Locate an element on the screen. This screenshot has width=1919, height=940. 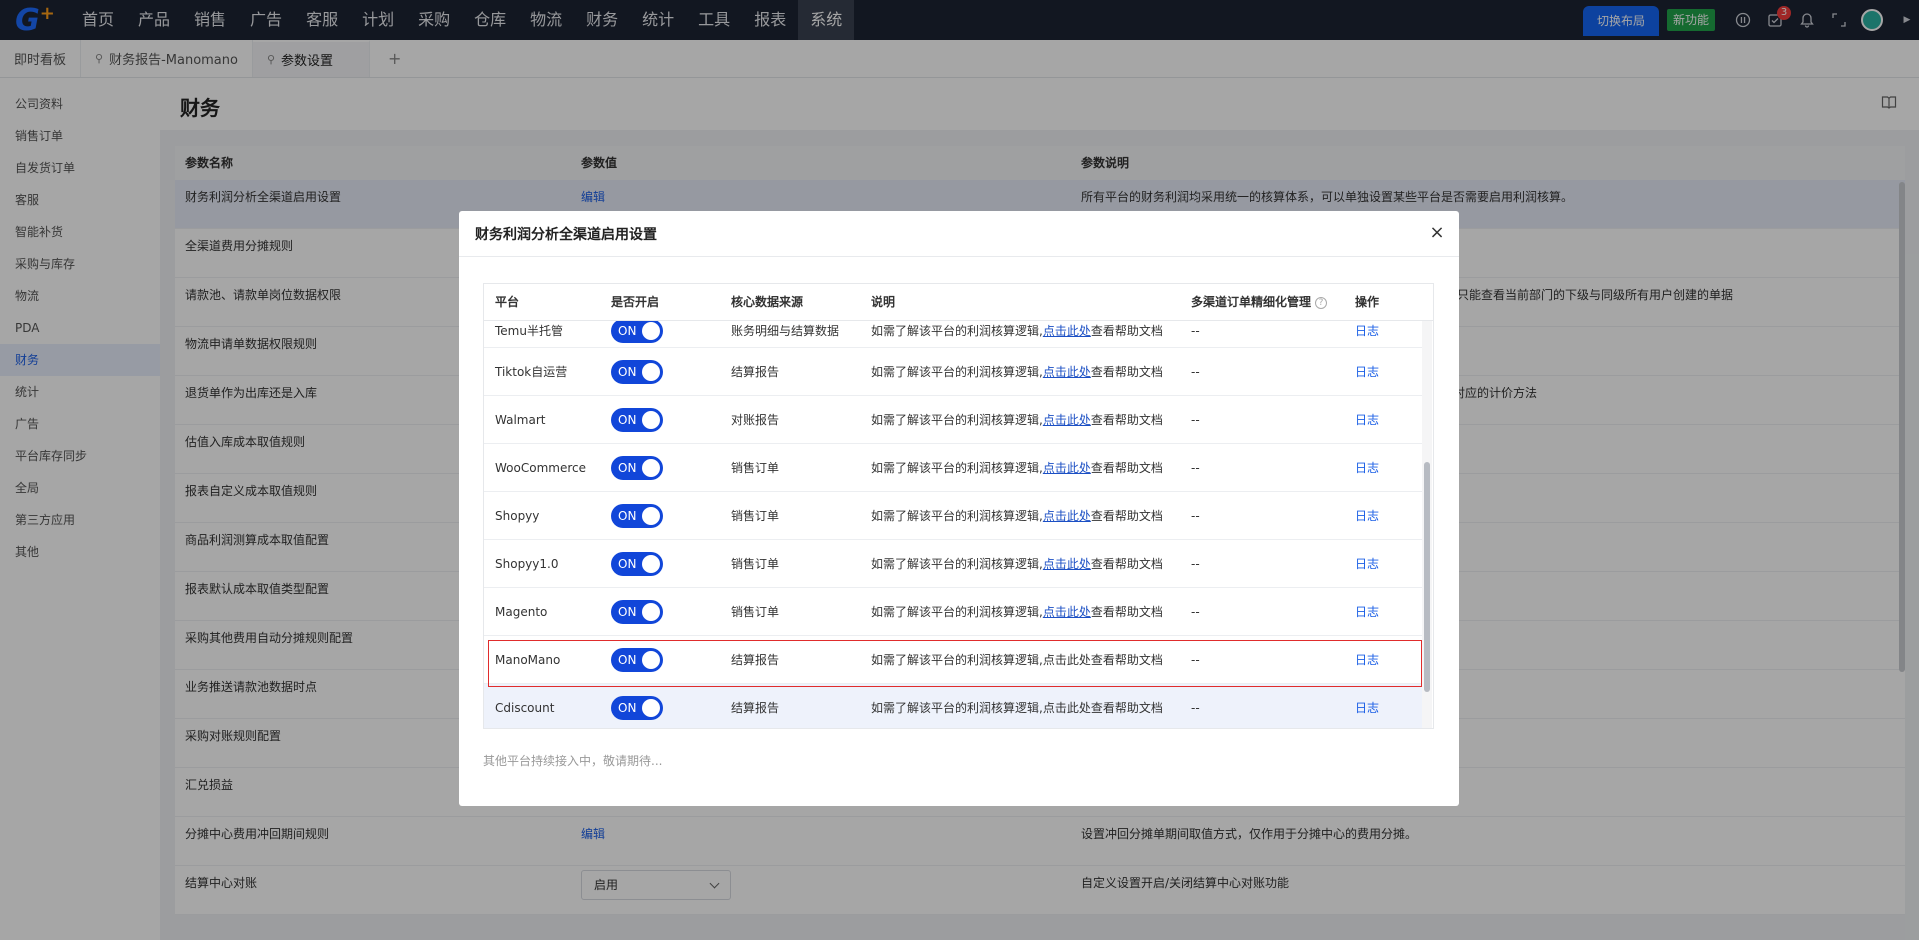
col-header-multichannel: 多渠道订单精细化管理? is located at coordinates (1262, 302).